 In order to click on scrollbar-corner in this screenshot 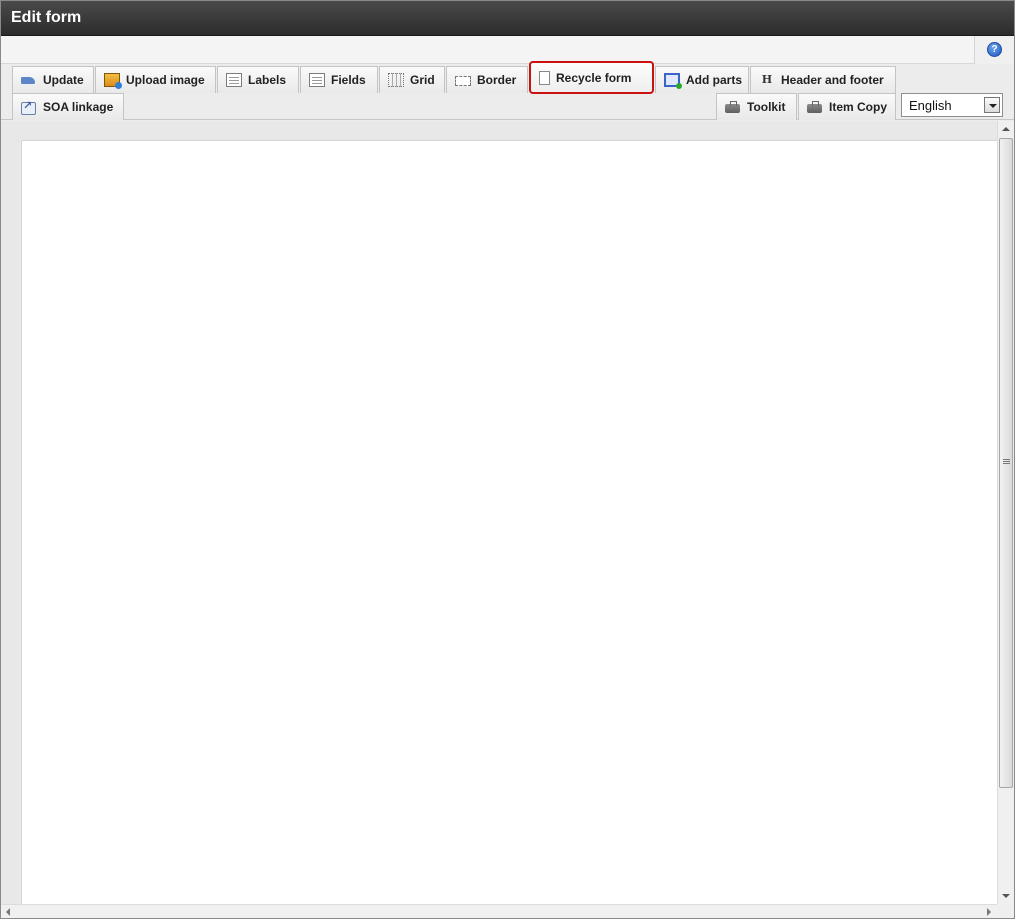, I will do `click(1005, 911)`.